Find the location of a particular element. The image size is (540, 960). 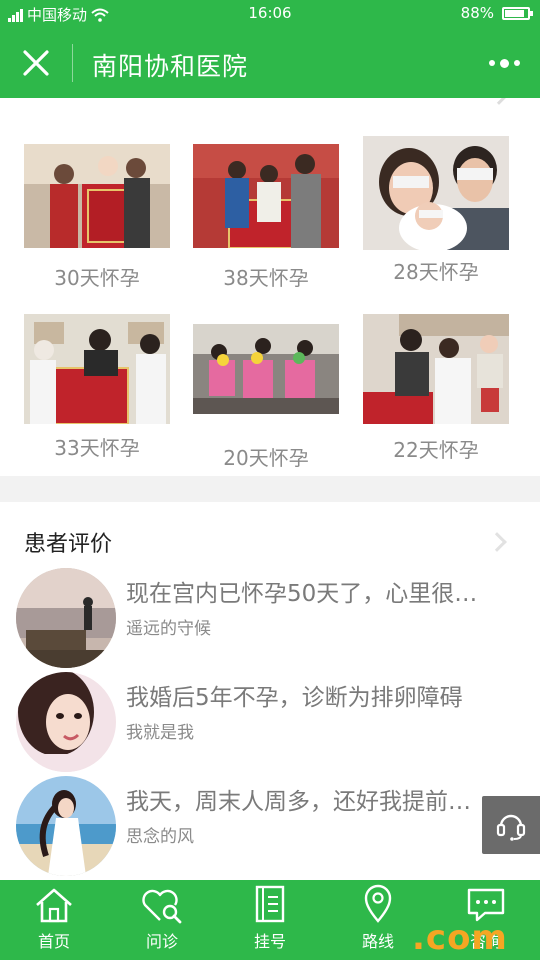

case-label: 28天怀孕 is located at coordinates (436, 272).